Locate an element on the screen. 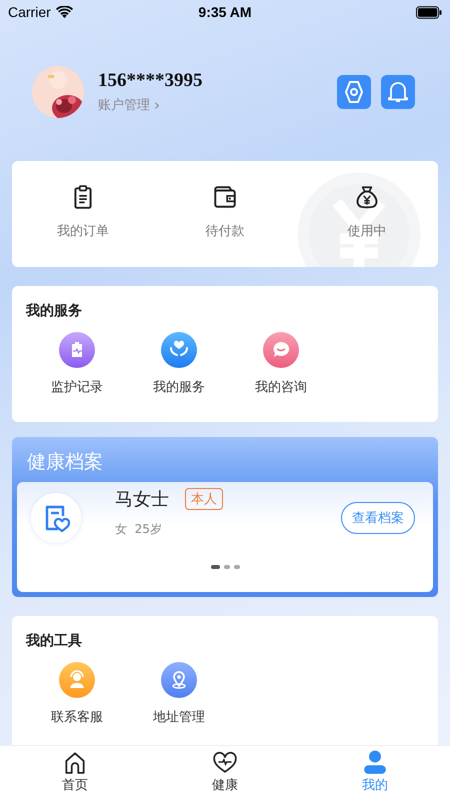  section-title: 健康档案 is located at coordinates (65, 462).